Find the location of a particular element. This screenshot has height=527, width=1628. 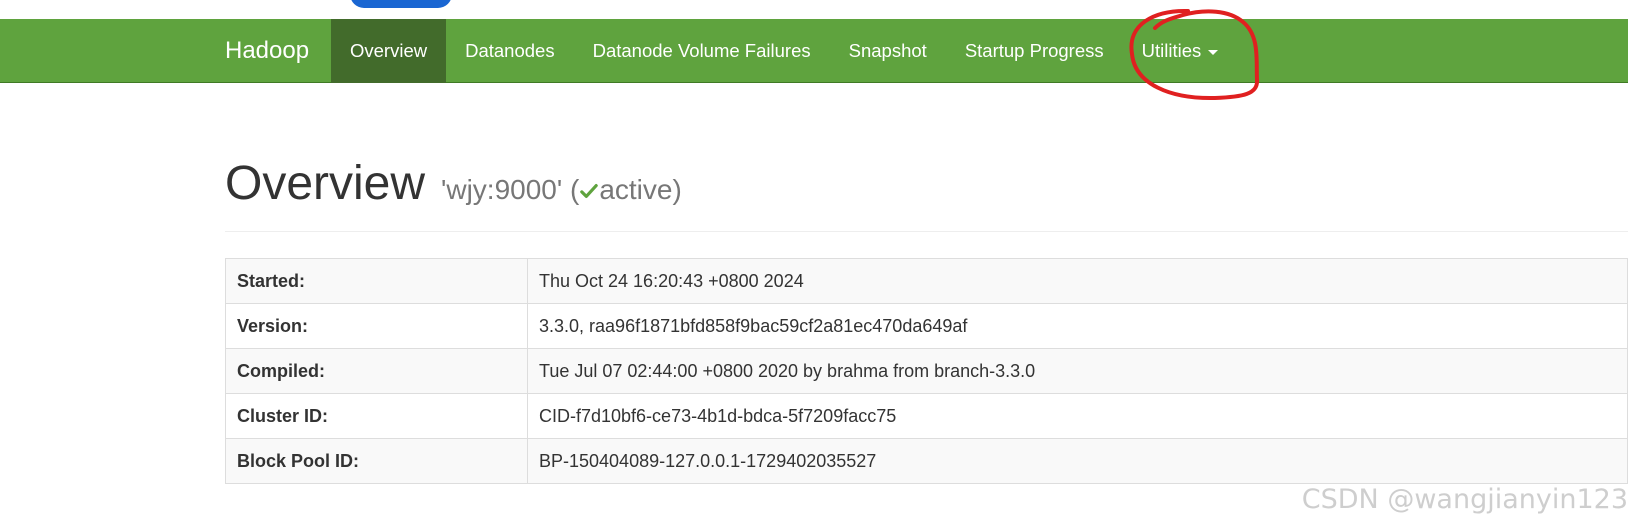

table-row: Started: Thu Oct 24 16:20:43 +0800 2024 is located at coordinates (926, 281).